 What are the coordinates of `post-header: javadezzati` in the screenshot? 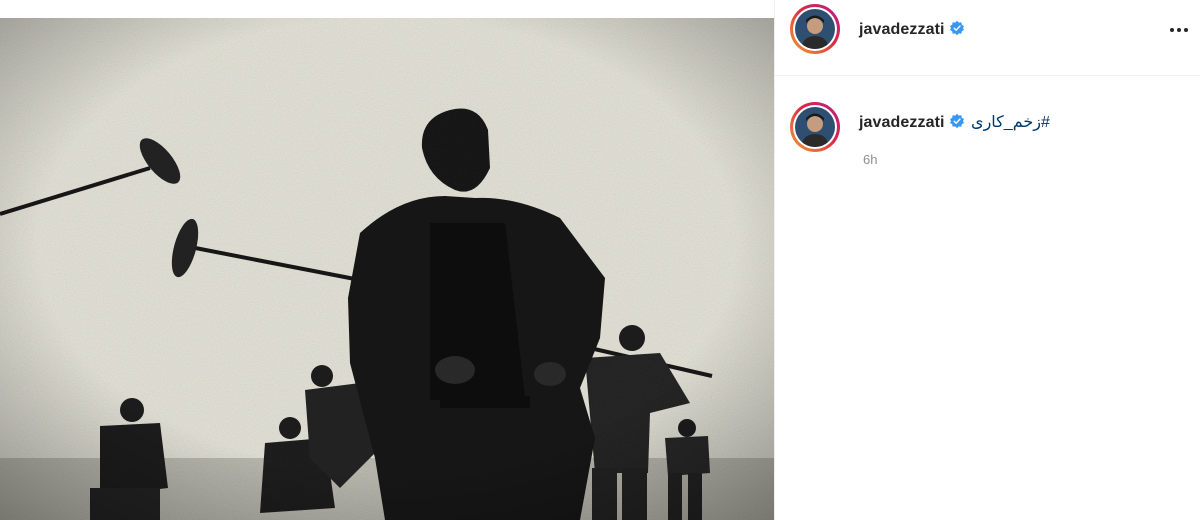 It's located at (987, 38).